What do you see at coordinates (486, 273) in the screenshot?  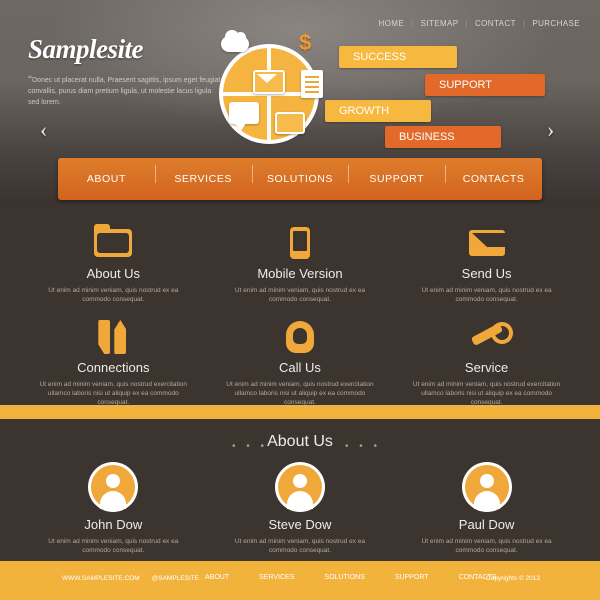 I see `service-title: Send Us` at bounding box center [486, 273].